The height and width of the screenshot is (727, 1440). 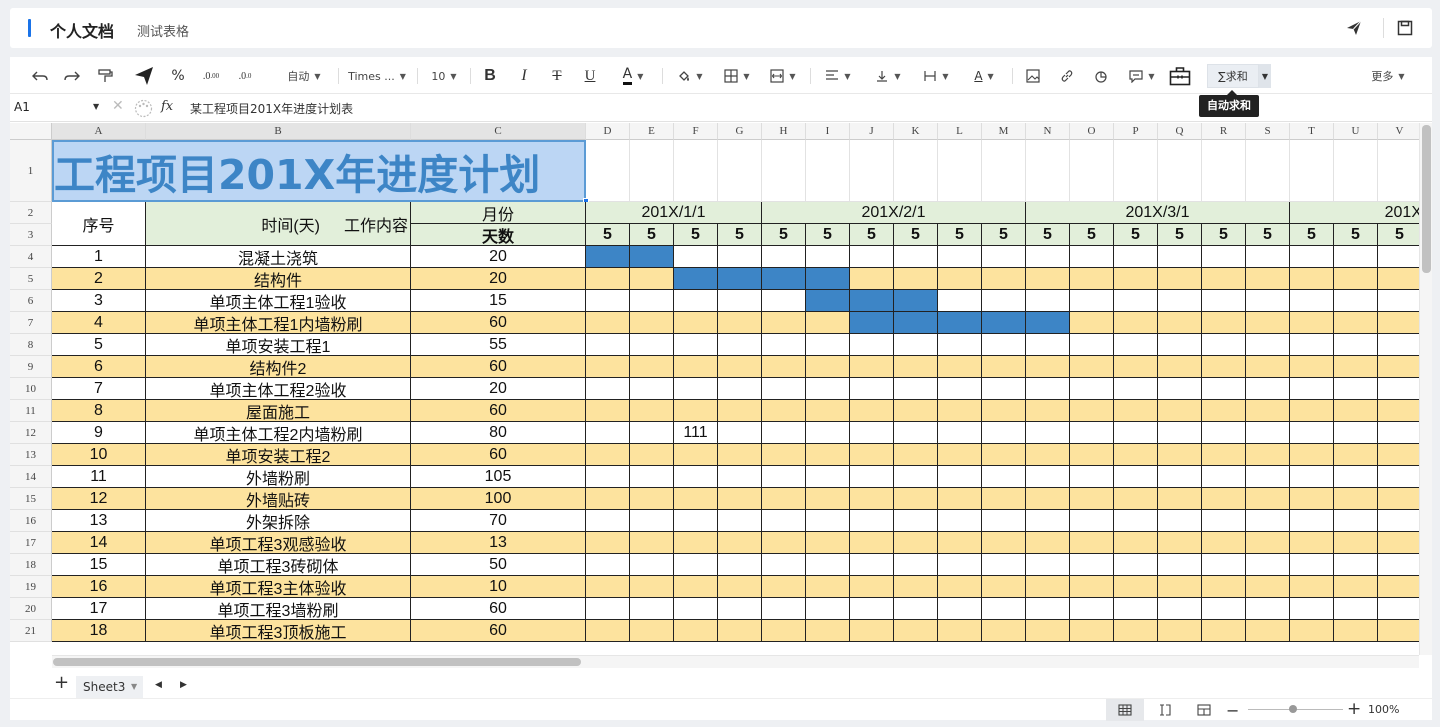 What do you see at coordinates (652, 131) in the screenshot?
I see `column-header-e: E` at bounding box center [652, 131].